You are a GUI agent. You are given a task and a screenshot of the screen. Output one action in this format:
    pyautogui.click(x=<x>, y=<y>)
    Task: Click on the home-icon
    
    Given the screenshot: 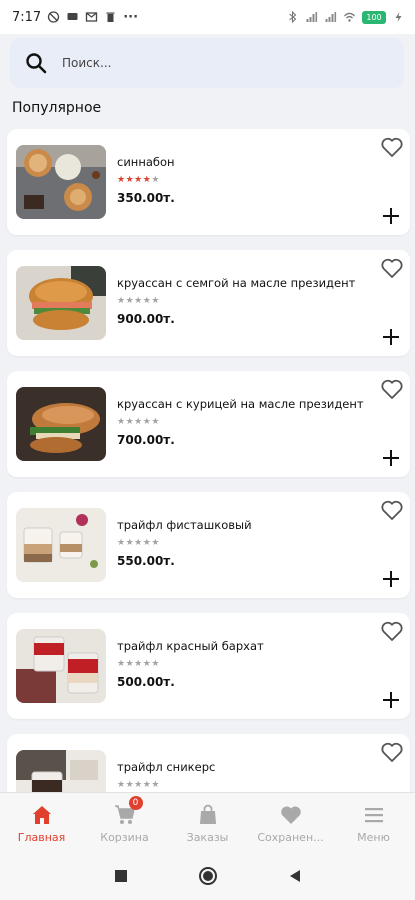 What is the action you would take?
    pyautogui.click(x=41, y=815)
    